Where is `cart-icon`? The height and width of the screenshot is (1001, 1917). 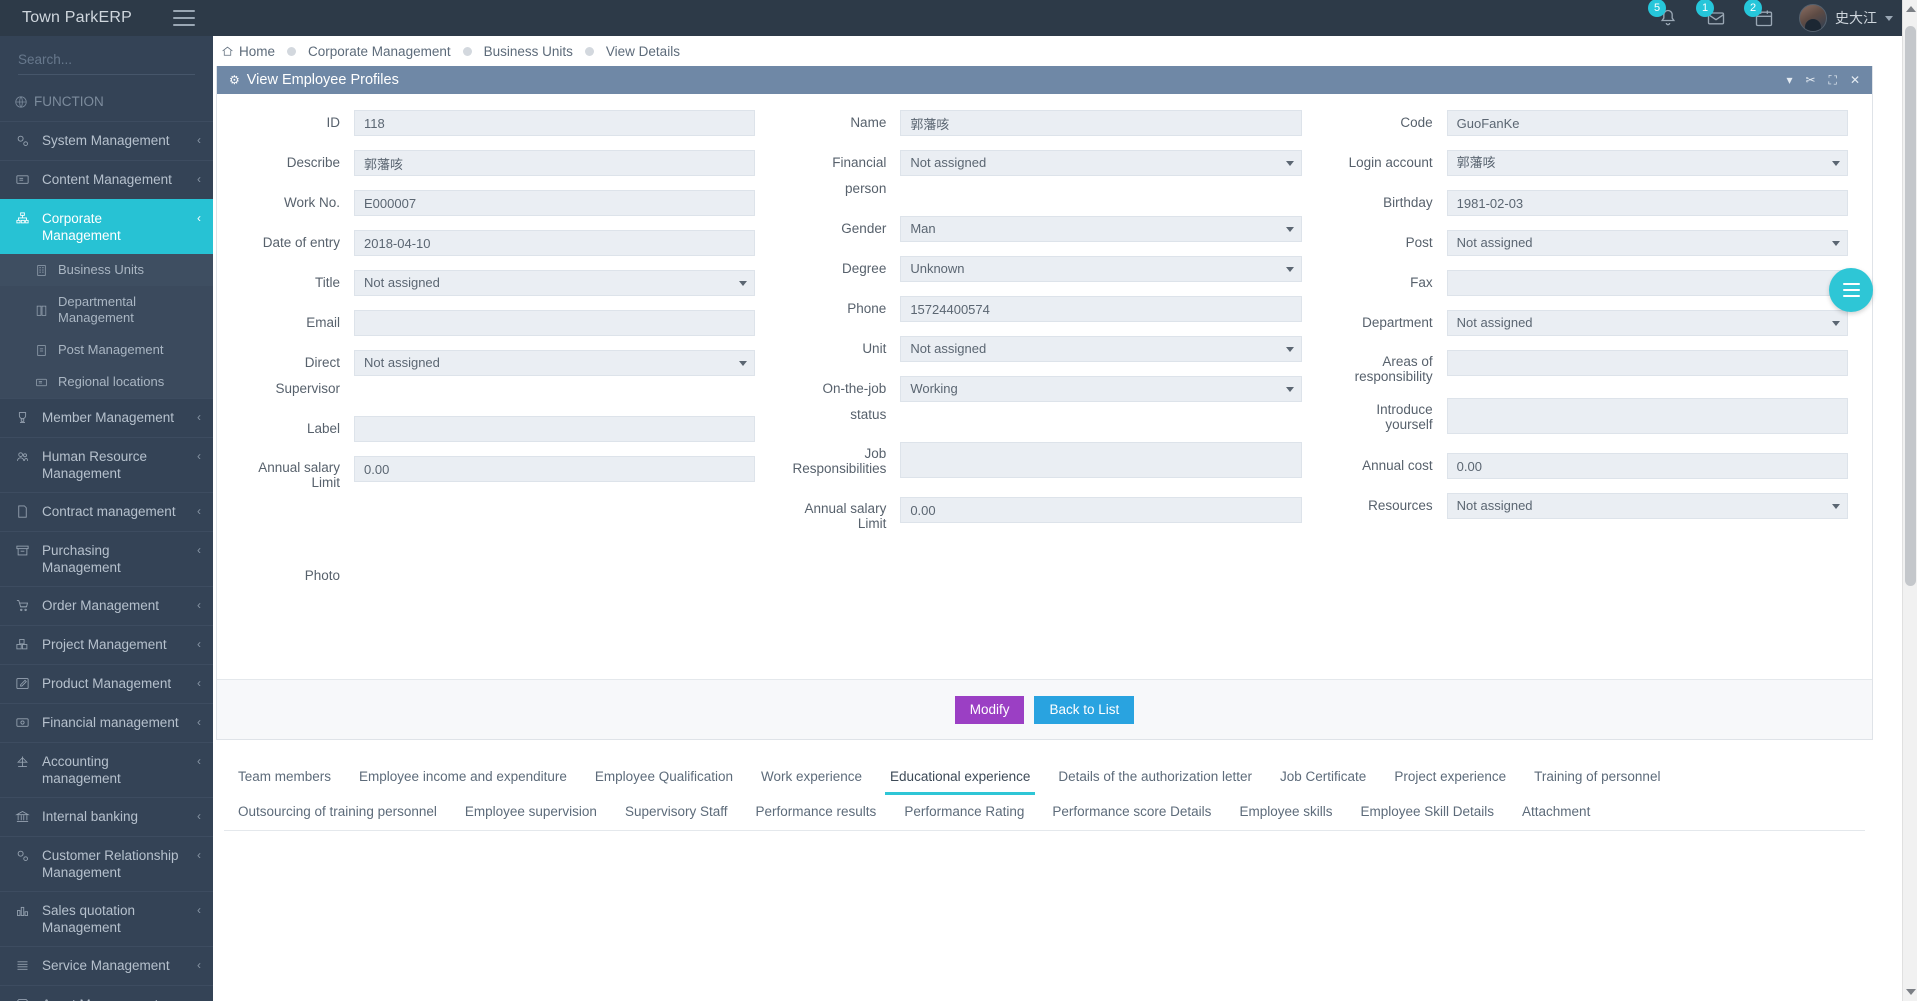 cart-icon is located at coordinates (22, 605).